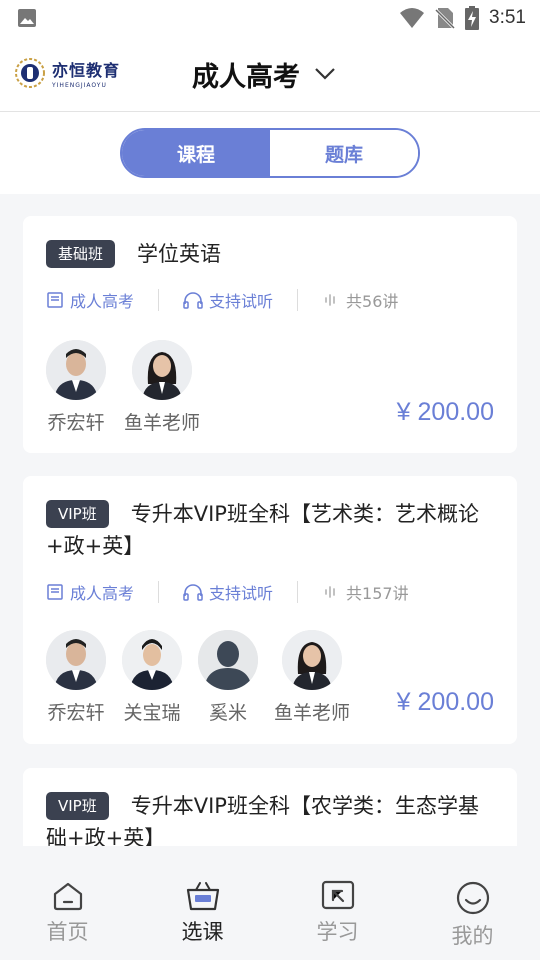 This screenshot has width=540, height=960. I want to click on teacher-name: 奚米, so click(227, 713).